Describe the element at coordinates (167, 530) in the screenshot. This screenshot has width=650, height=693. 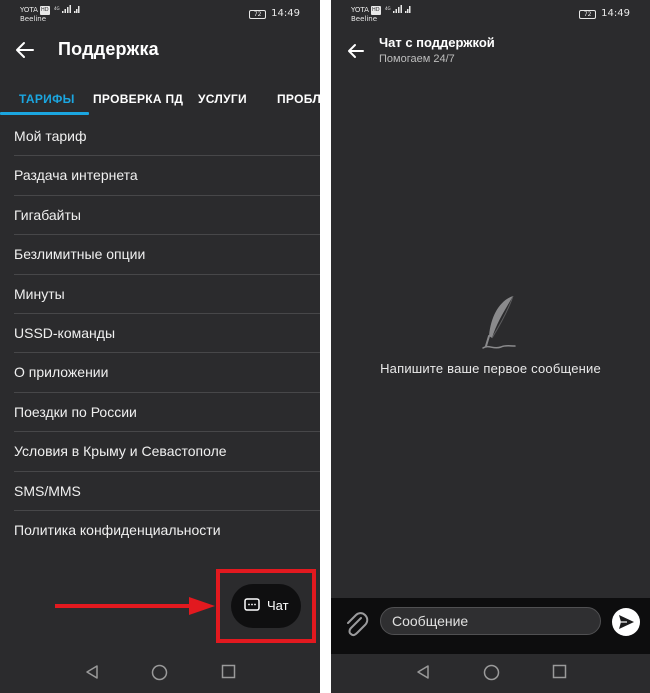
I see `menu-item-privacy: Политика конфиденциальности` at that location.